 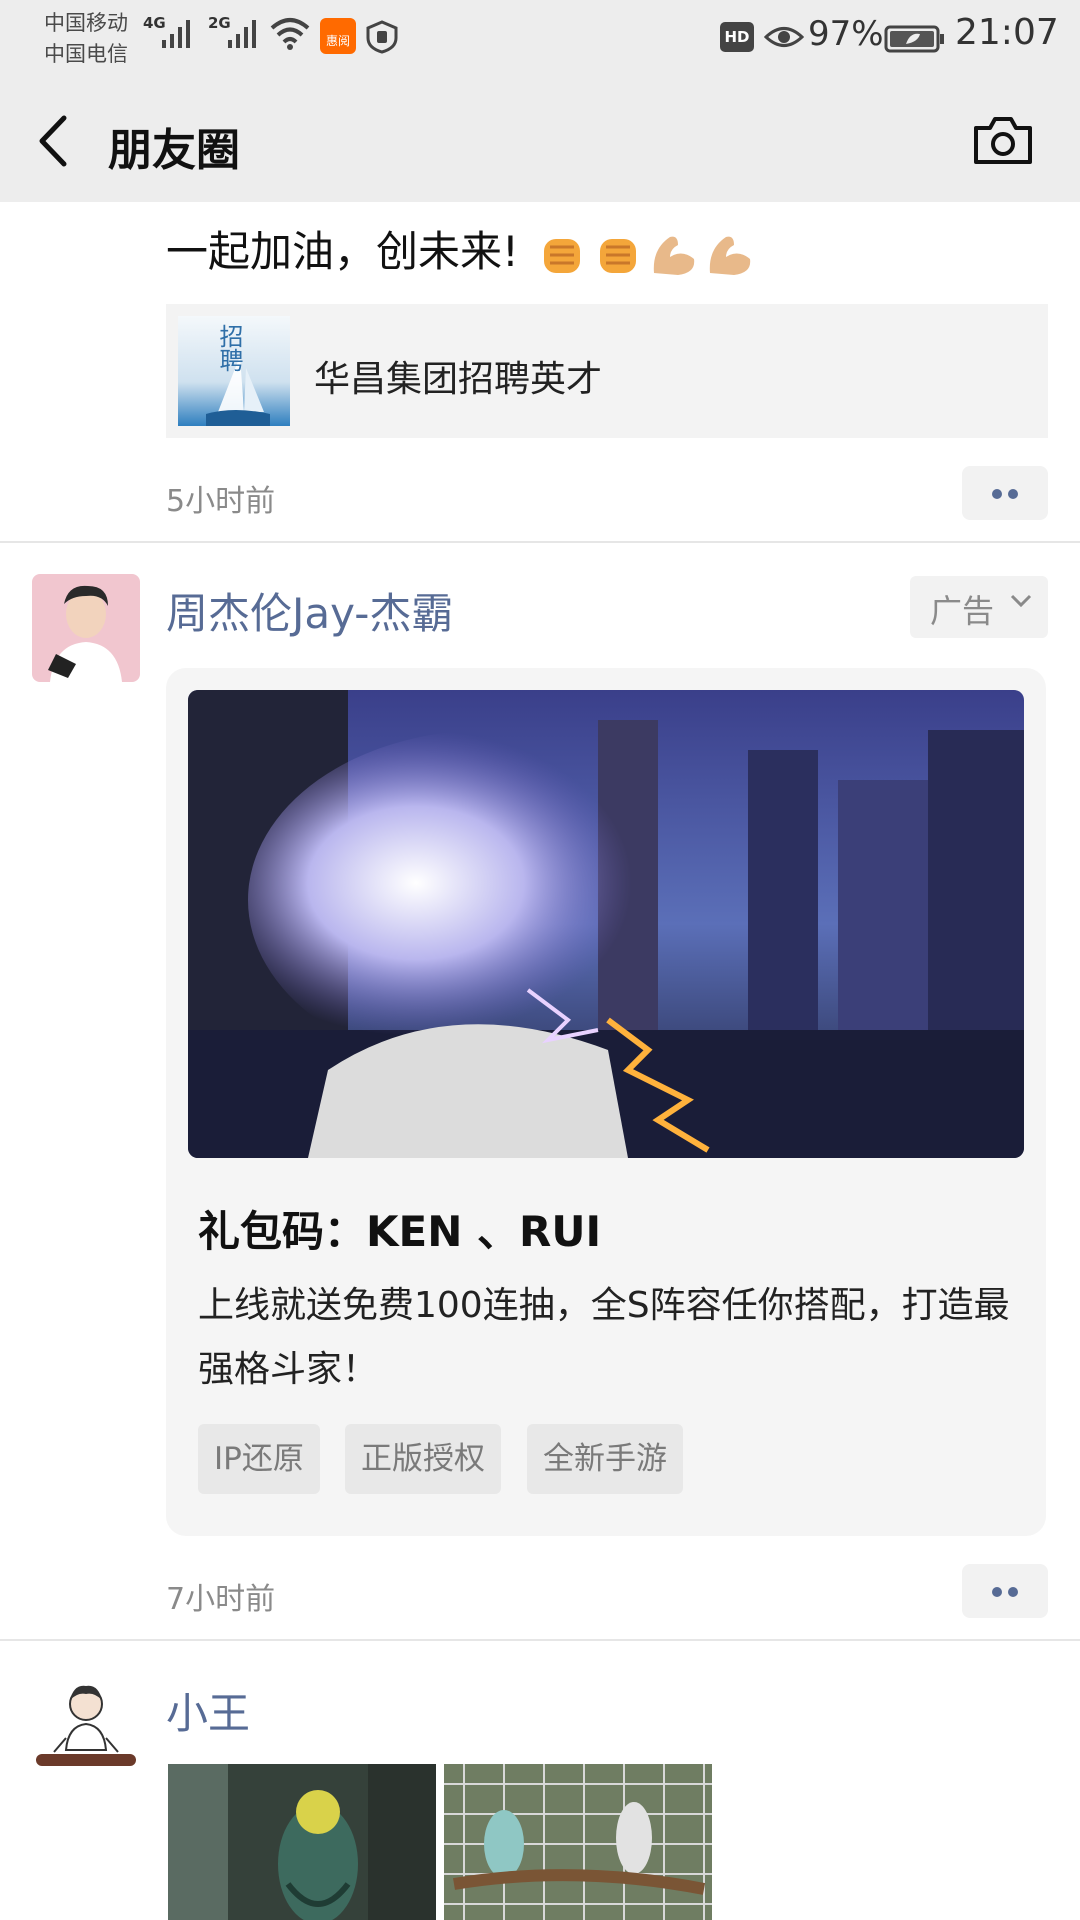 What do you see at coordinates (86, 23) in the screenshot?
I see `carrier-1: 中国移动` at bounding box center [86, 23].